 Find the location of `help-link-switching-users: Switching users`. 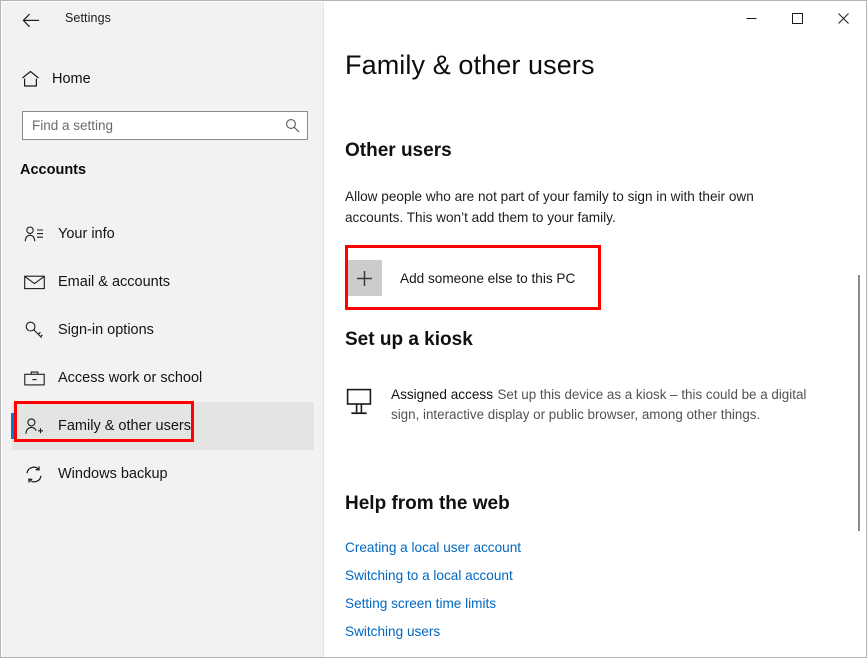

help-link-switching-users: Switching users is located at coordinates (433, 632).